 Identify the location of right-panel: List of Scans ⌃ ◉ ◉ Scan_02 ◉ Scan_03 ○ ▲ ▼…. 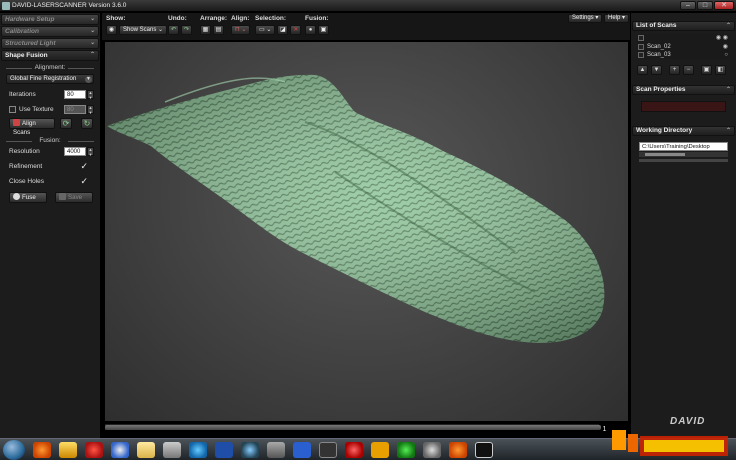
(683, 225).